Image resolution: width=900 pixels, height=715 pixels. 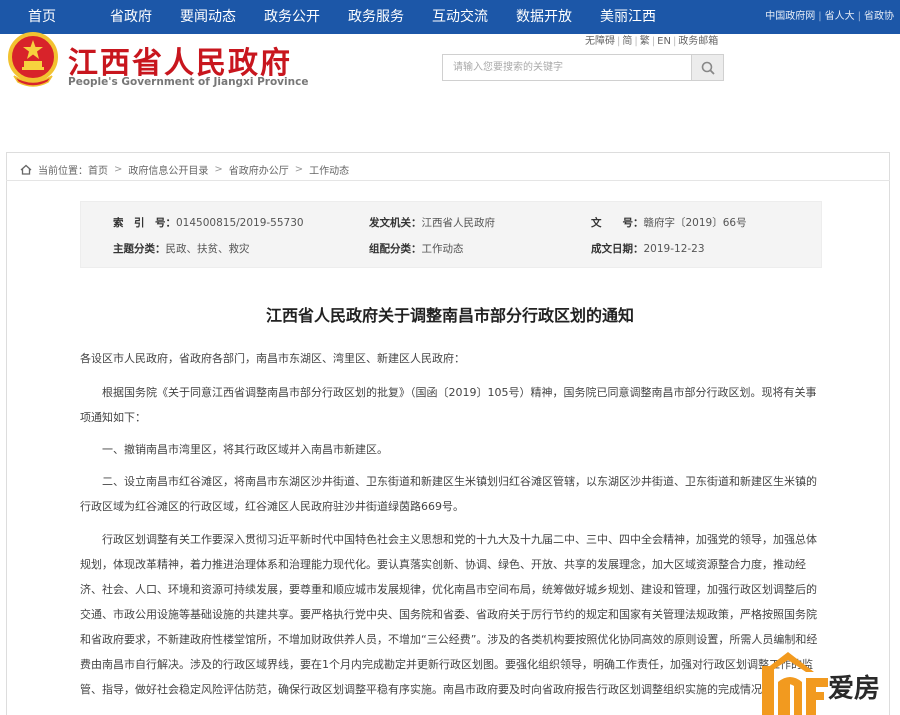 I want to click on meta-index-value: 014500815/2019-55730, so click(x=240, y=223).